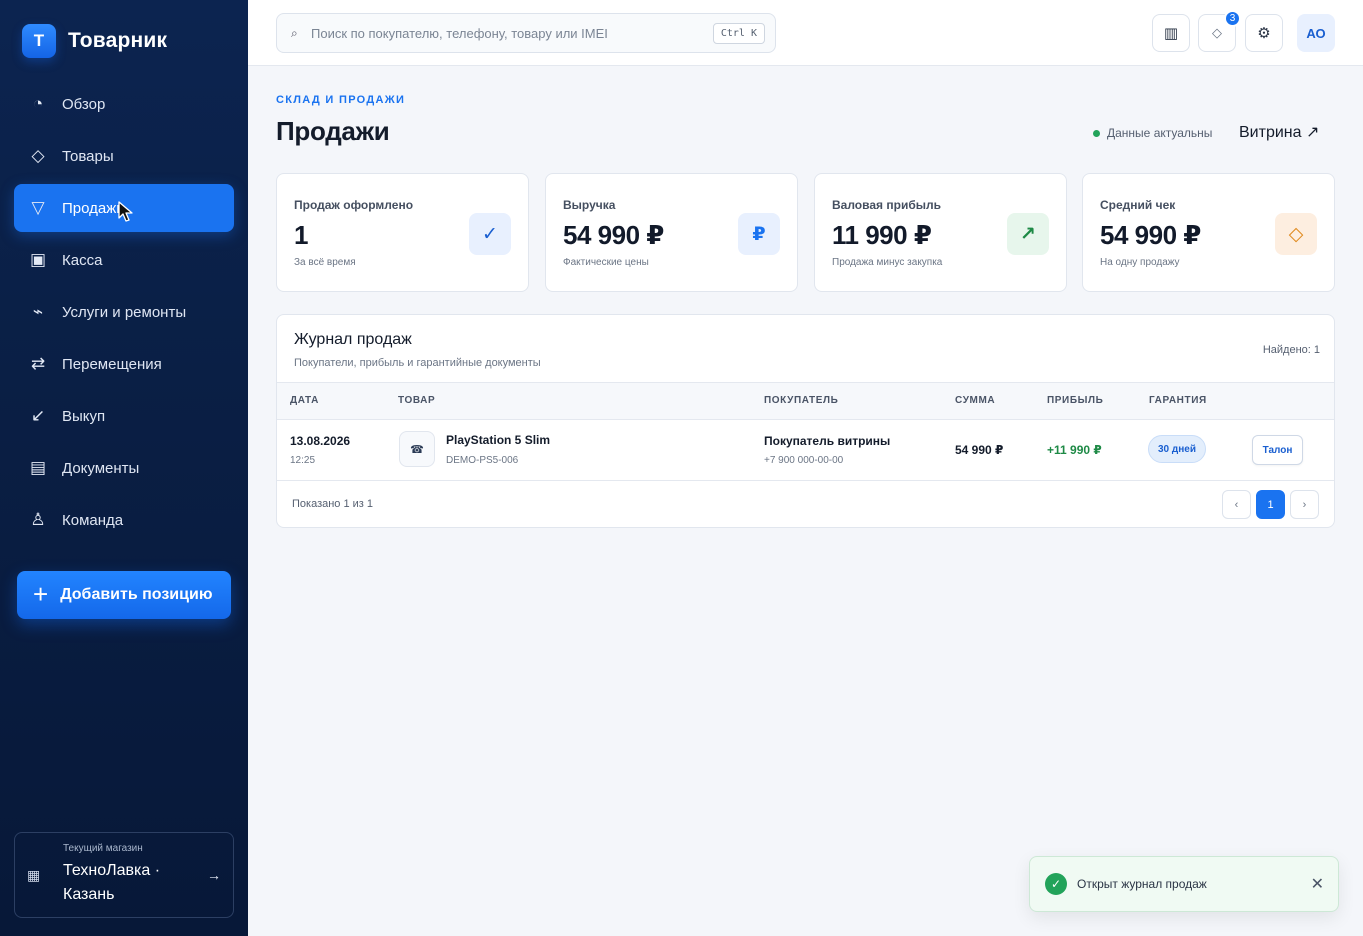  I want to click on status-dot, so click(1096, 133).